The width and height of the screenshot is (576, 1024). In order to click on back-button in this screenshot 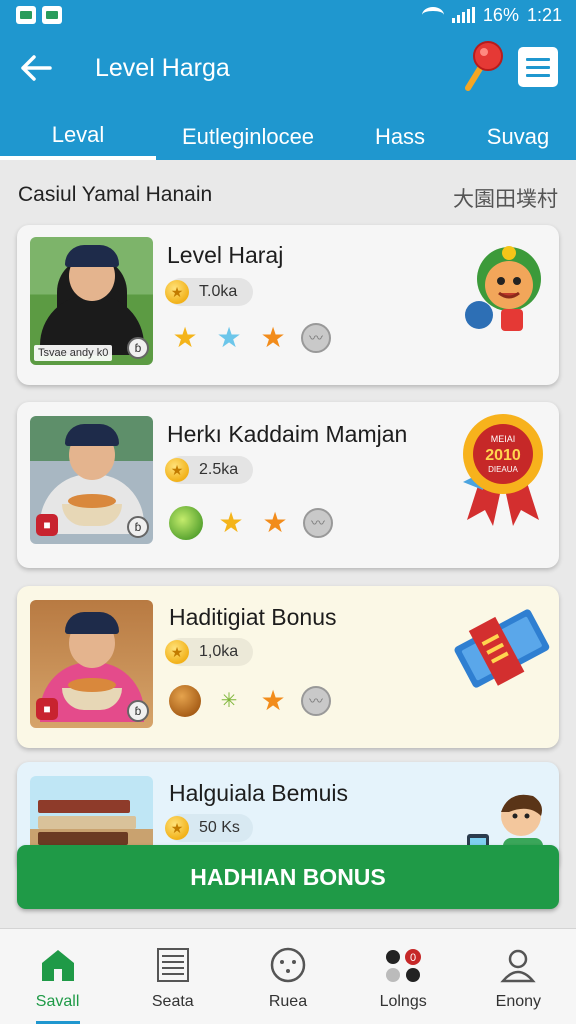, I will do `click(36, 68)`.